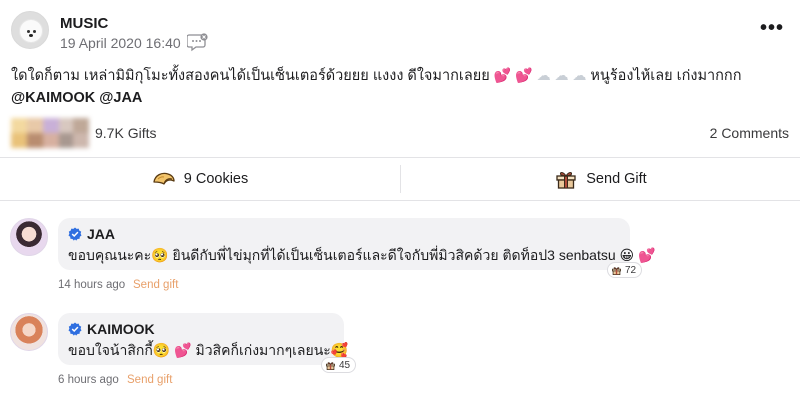  What do you see at coordinates (616, 179) in the screenshot?
I see `send-gift-label: Send Gift` at bounding box center [616, 179].